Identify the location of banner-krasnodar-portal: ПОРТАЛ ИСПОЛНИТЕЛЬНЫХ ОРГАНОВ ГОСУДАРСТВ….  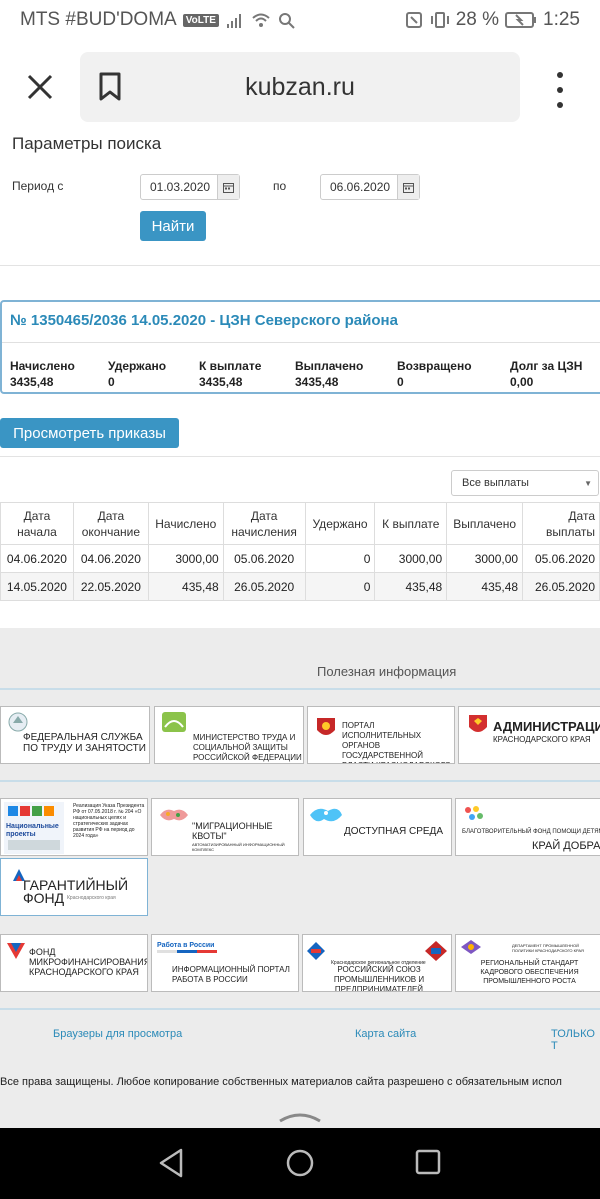
(381, 735).